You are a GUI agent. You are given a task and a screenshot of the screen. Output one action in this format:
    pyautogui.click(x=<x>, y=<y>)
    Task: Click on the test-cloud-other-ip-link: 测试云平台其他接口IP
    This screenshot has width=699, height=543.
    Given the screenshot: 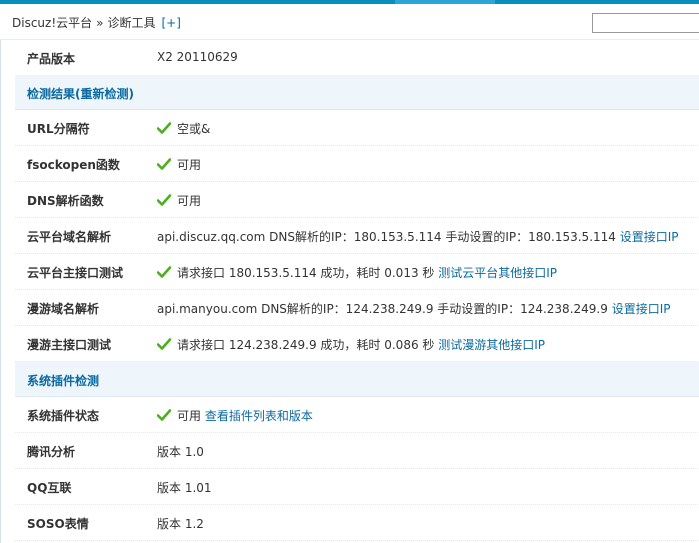 What is the action you would take?
    pyautogui.click(x=497, y=273)
    